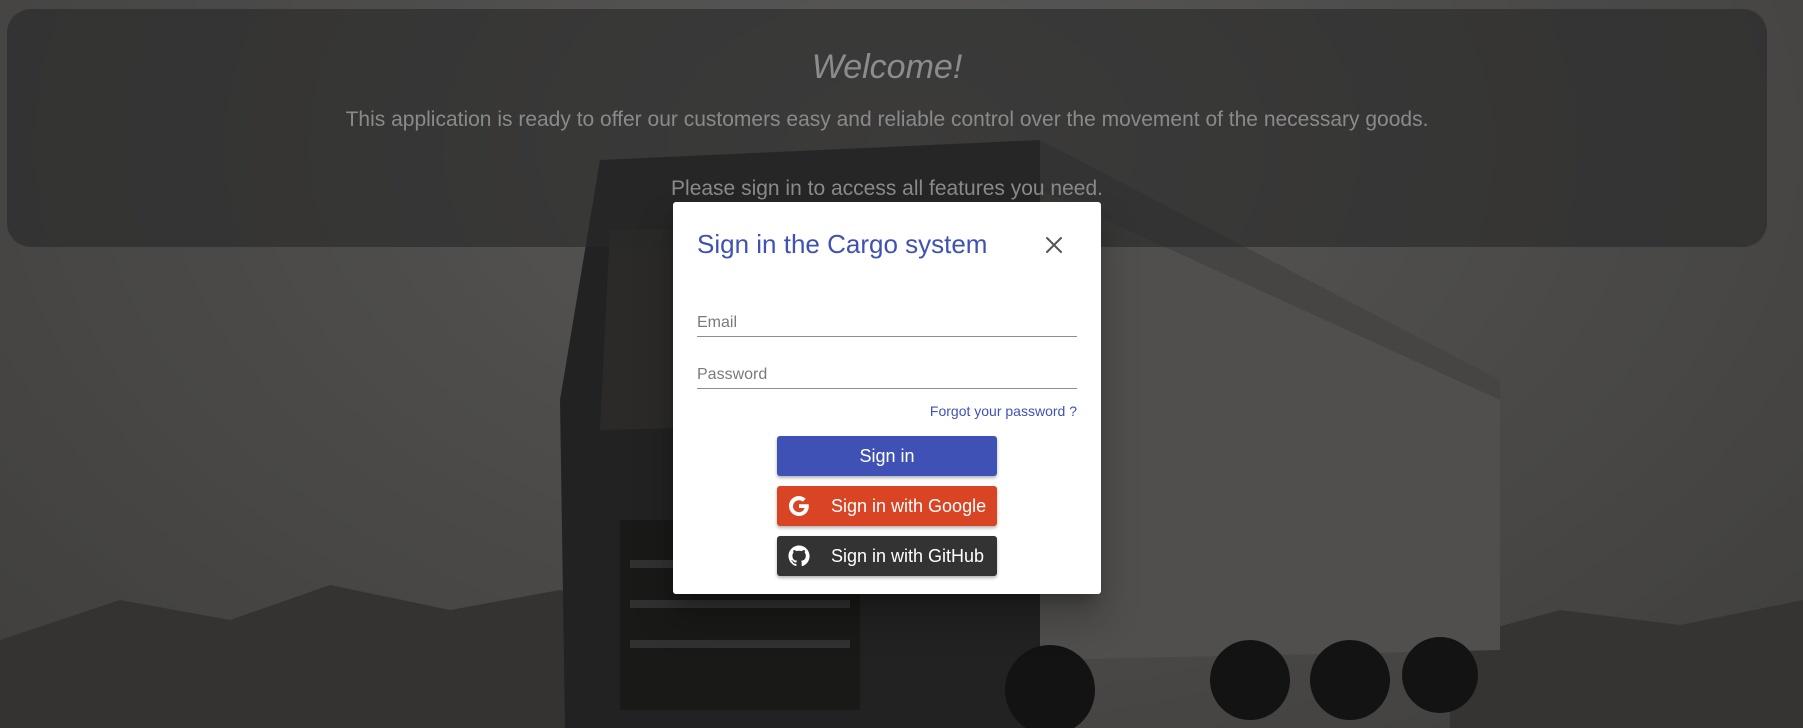 The width and height of the screenshot is (1803, 728). I want to click on dialog-title: Sign in the Cargo system, so click(842, 244).